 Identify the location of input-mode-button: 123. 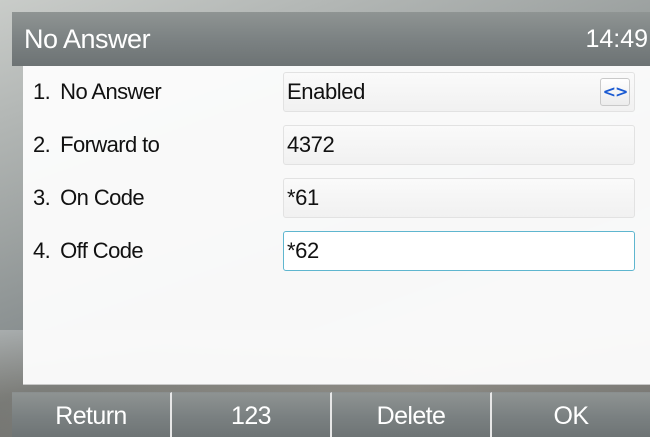
(252, 414).